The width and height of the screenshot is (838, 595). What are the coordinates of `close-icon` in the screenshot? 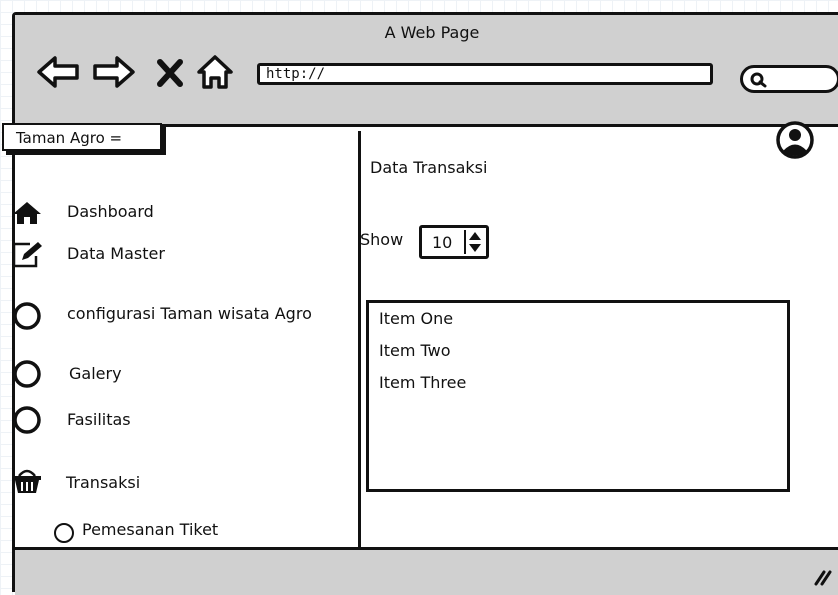 It's located at (170, 73).